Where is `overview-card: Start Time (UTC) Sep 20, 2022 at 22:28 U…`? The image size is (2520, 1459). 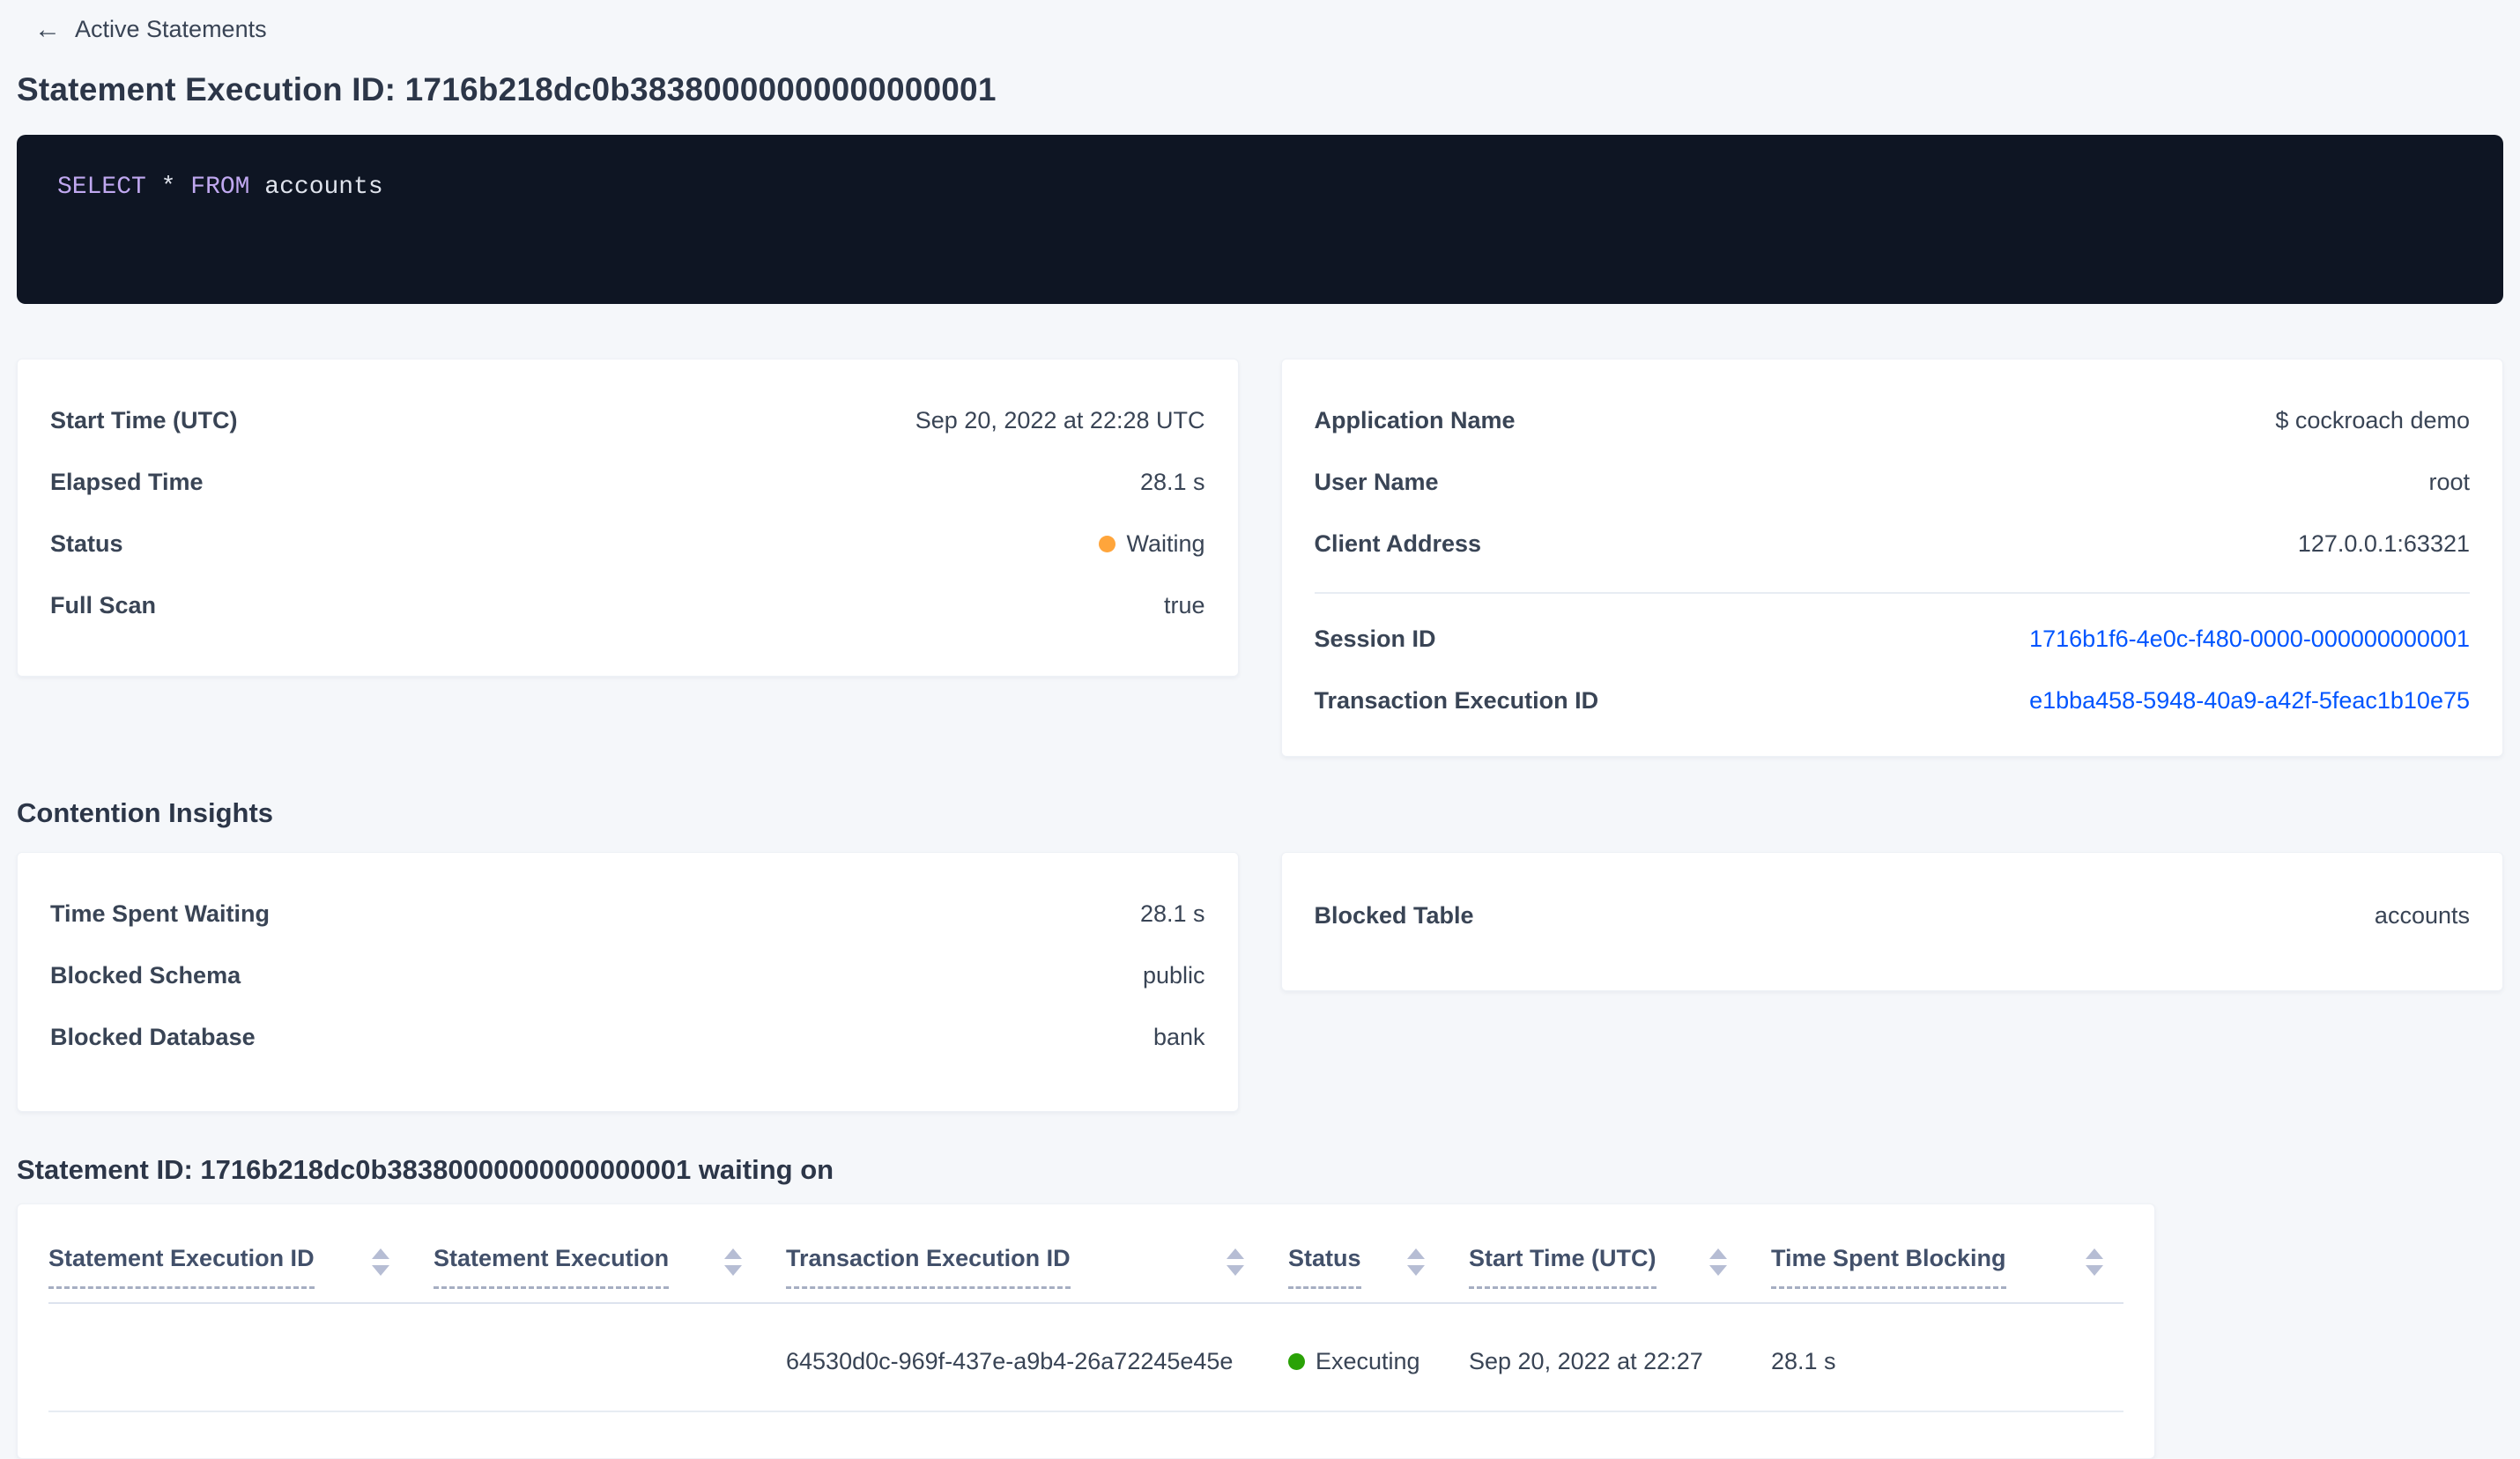
overview-card: Start Time (UTC) Sep 20, 2022 at 22:28 U… is located at coordinates (628, 518).